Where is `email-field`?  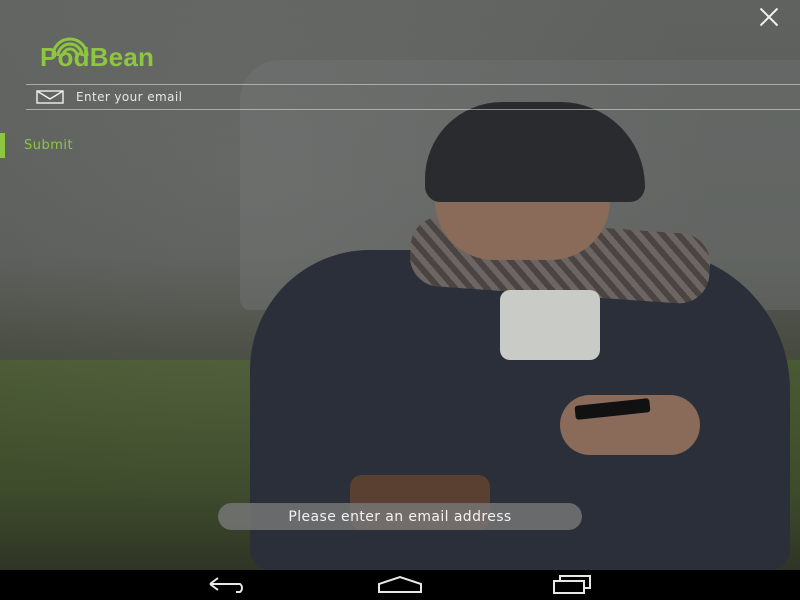 email-field is located at coordinates (413, 97).